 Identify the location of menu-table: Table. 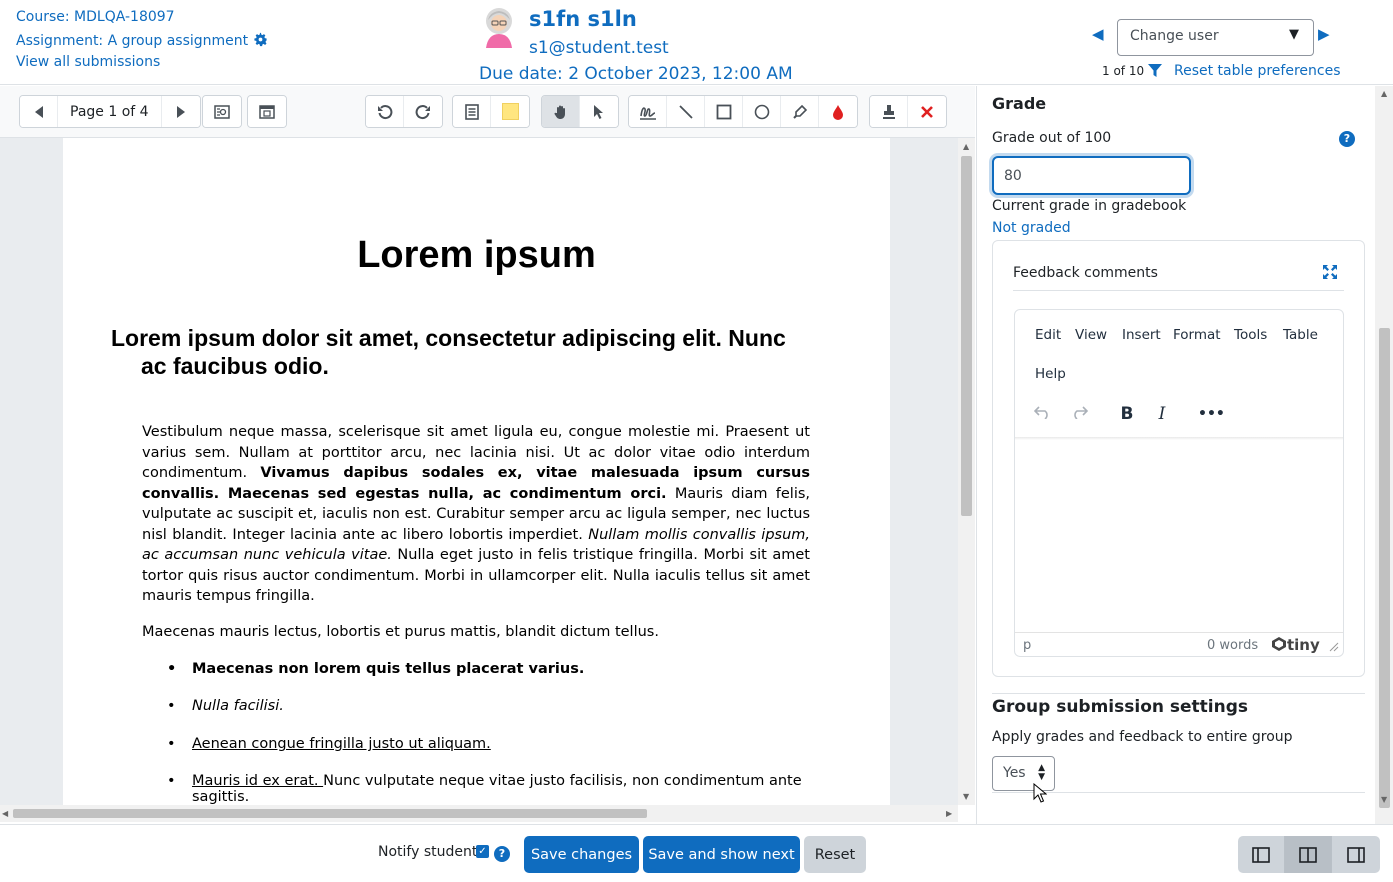
(1300, 335).